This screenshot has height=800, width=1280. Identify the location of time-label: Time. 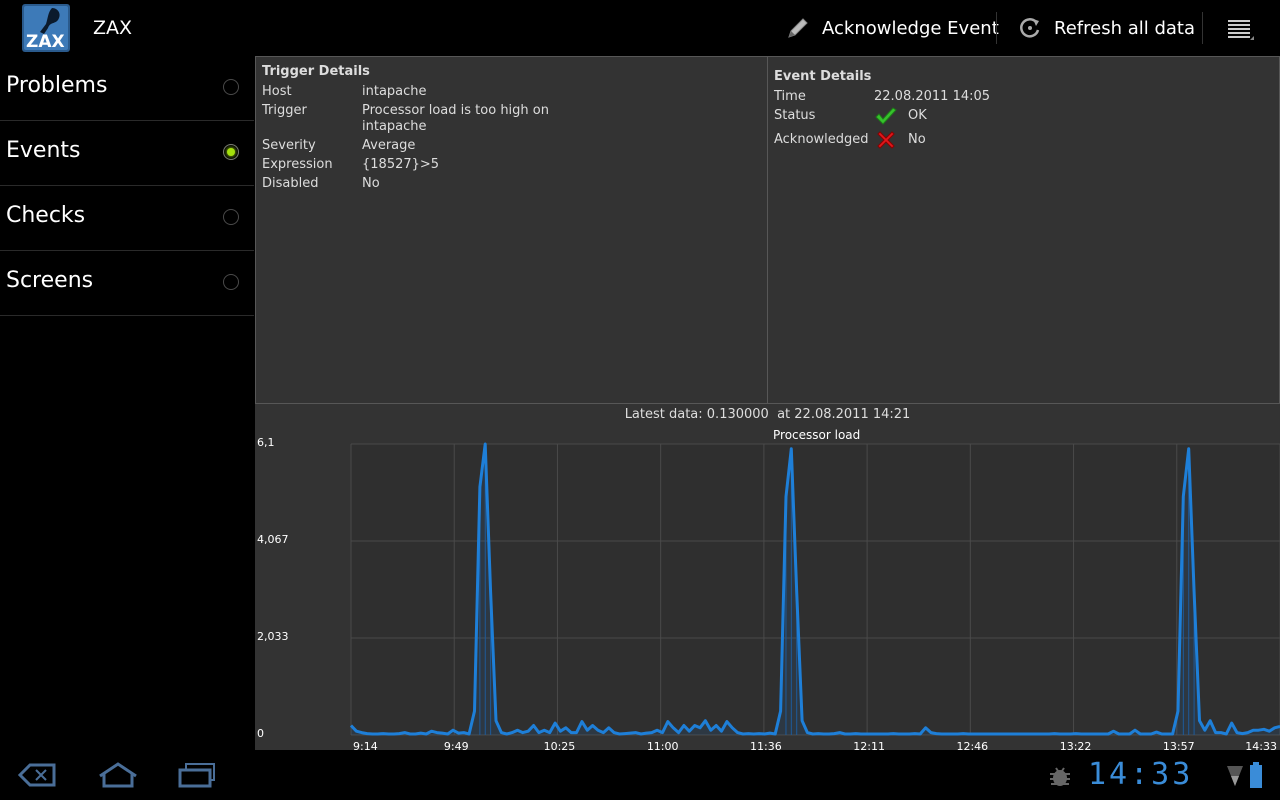
(790, 96).